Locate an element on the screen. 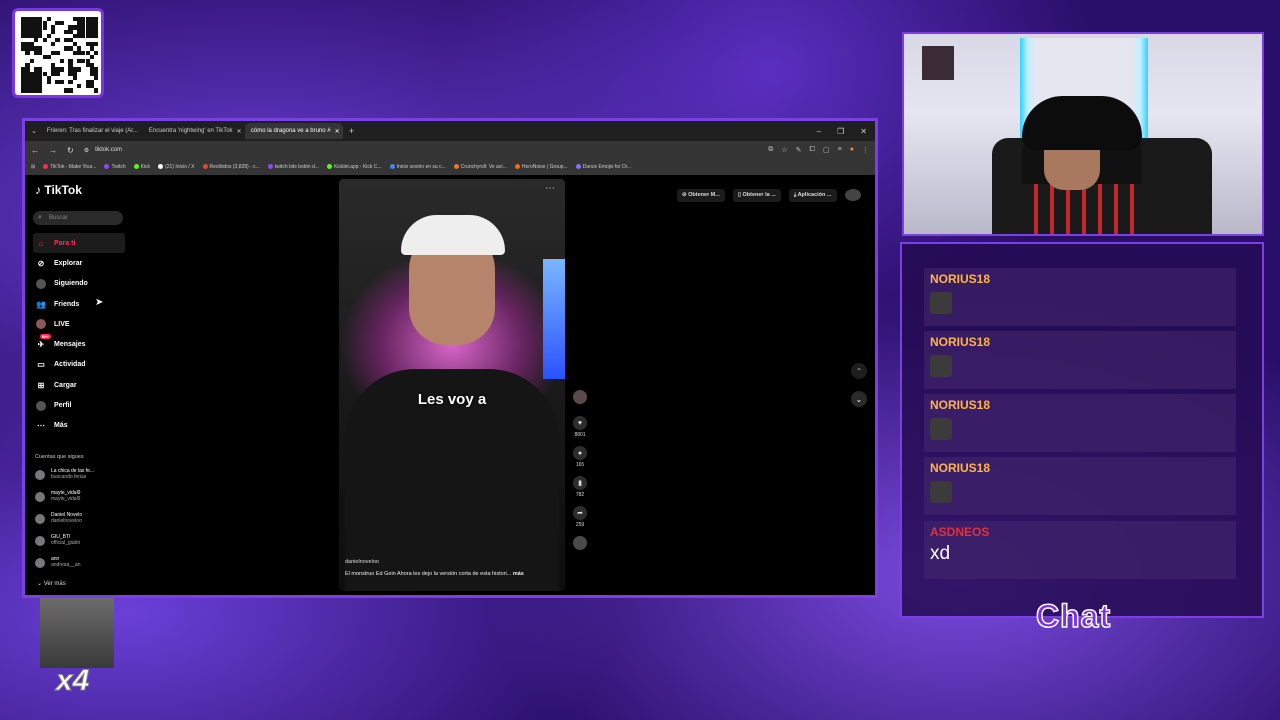 This screenshot has width=1280, height=720. new-tab-button: + is located at coordinates (351, 131).